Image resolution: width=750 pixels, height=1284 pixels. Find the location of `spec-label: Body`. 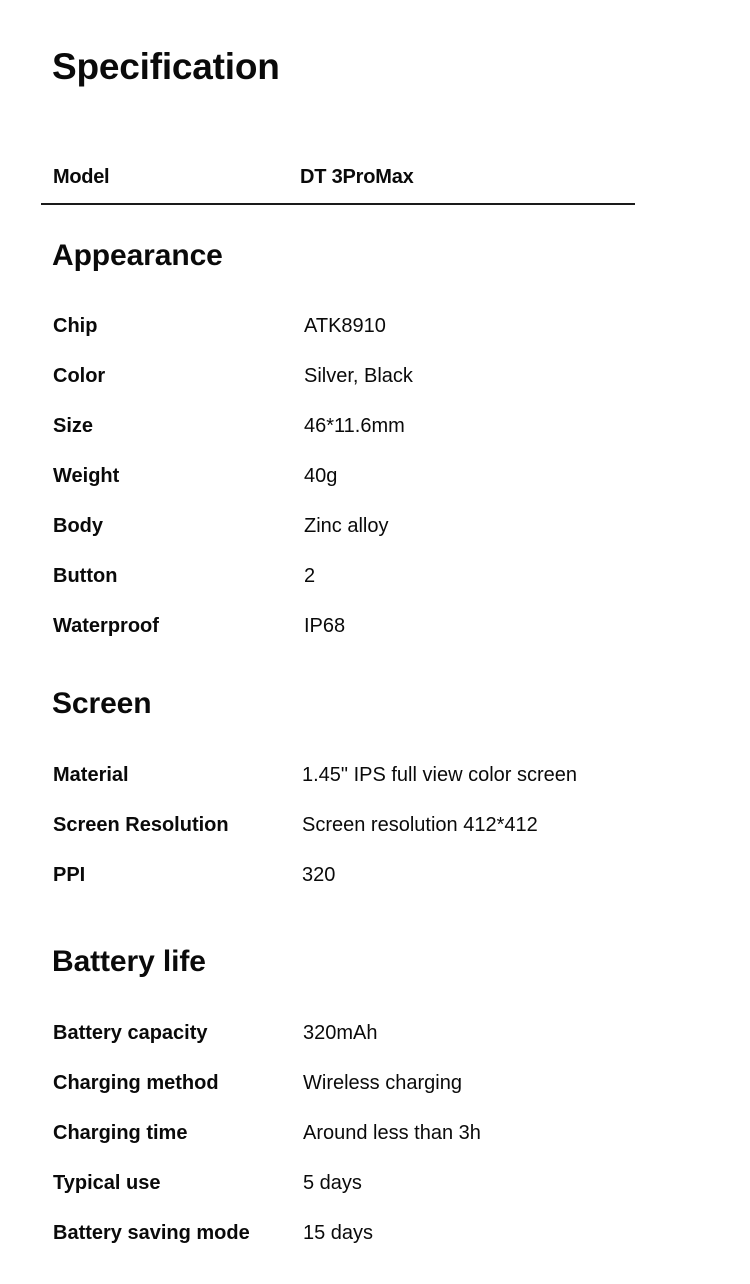

spec-label: Body is located at coordinates (78, 526).